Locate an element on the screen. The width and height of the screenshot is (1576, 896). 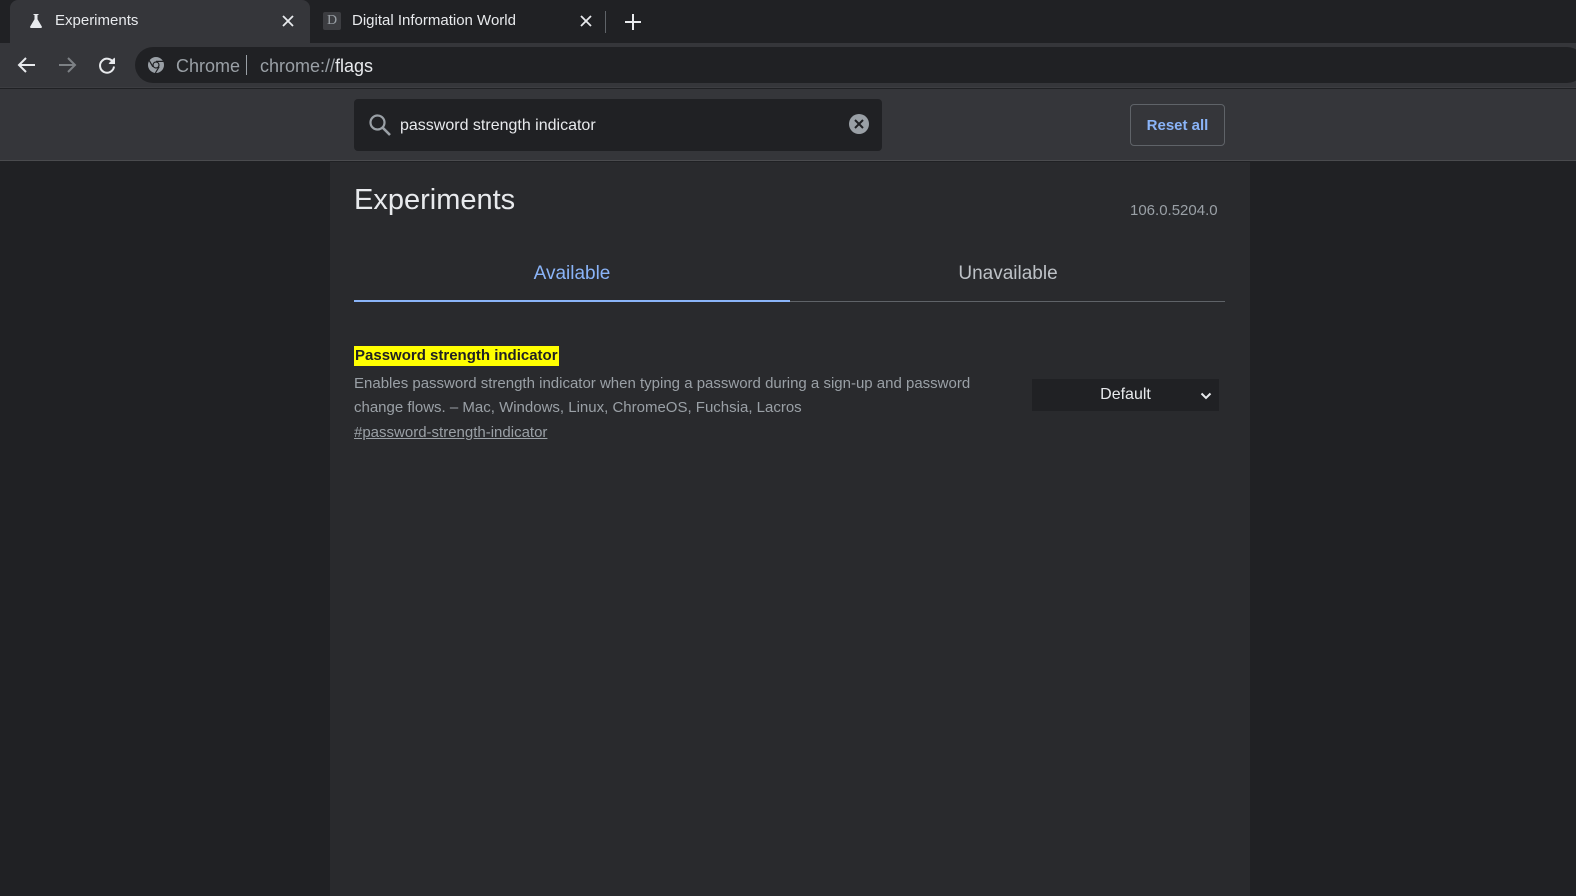
search-box is located at coordinates (618, 125).